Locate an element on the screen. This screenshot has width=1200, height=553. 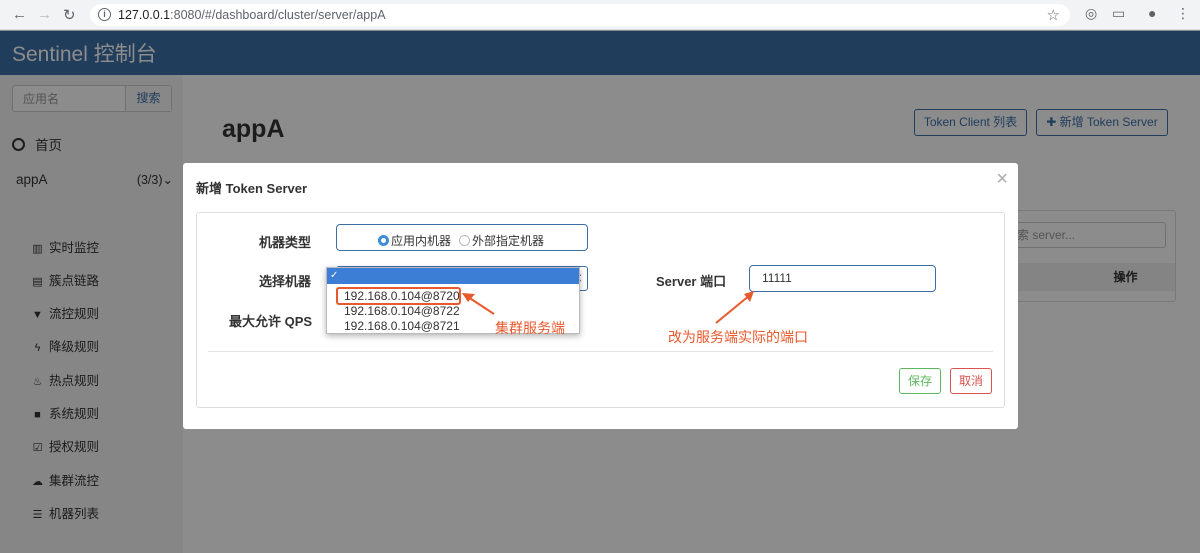
menu-dots-icon: ⋮ is located at coordinates (1183, 13).